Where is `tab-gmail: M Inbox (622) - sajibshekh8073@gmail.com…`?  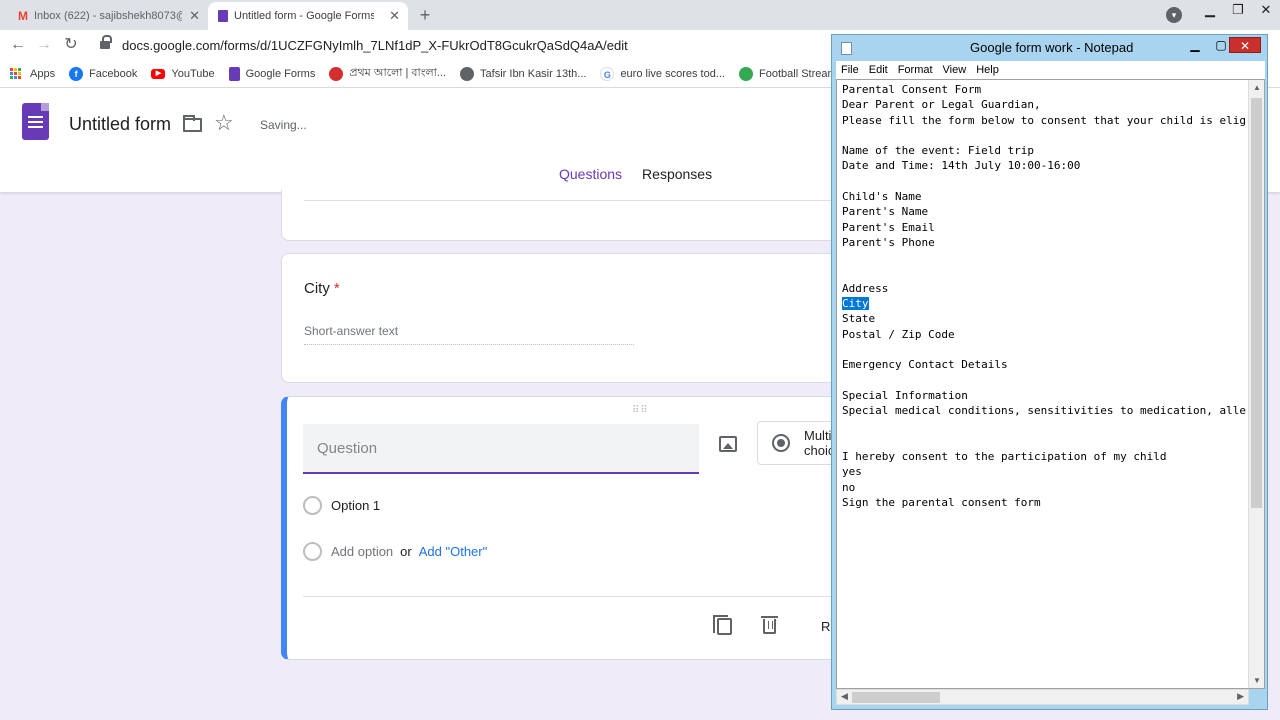
tab-gmail: M Inbox (622) - sajibshekh8073@gmail.com… is located at coordinates (108, 16).